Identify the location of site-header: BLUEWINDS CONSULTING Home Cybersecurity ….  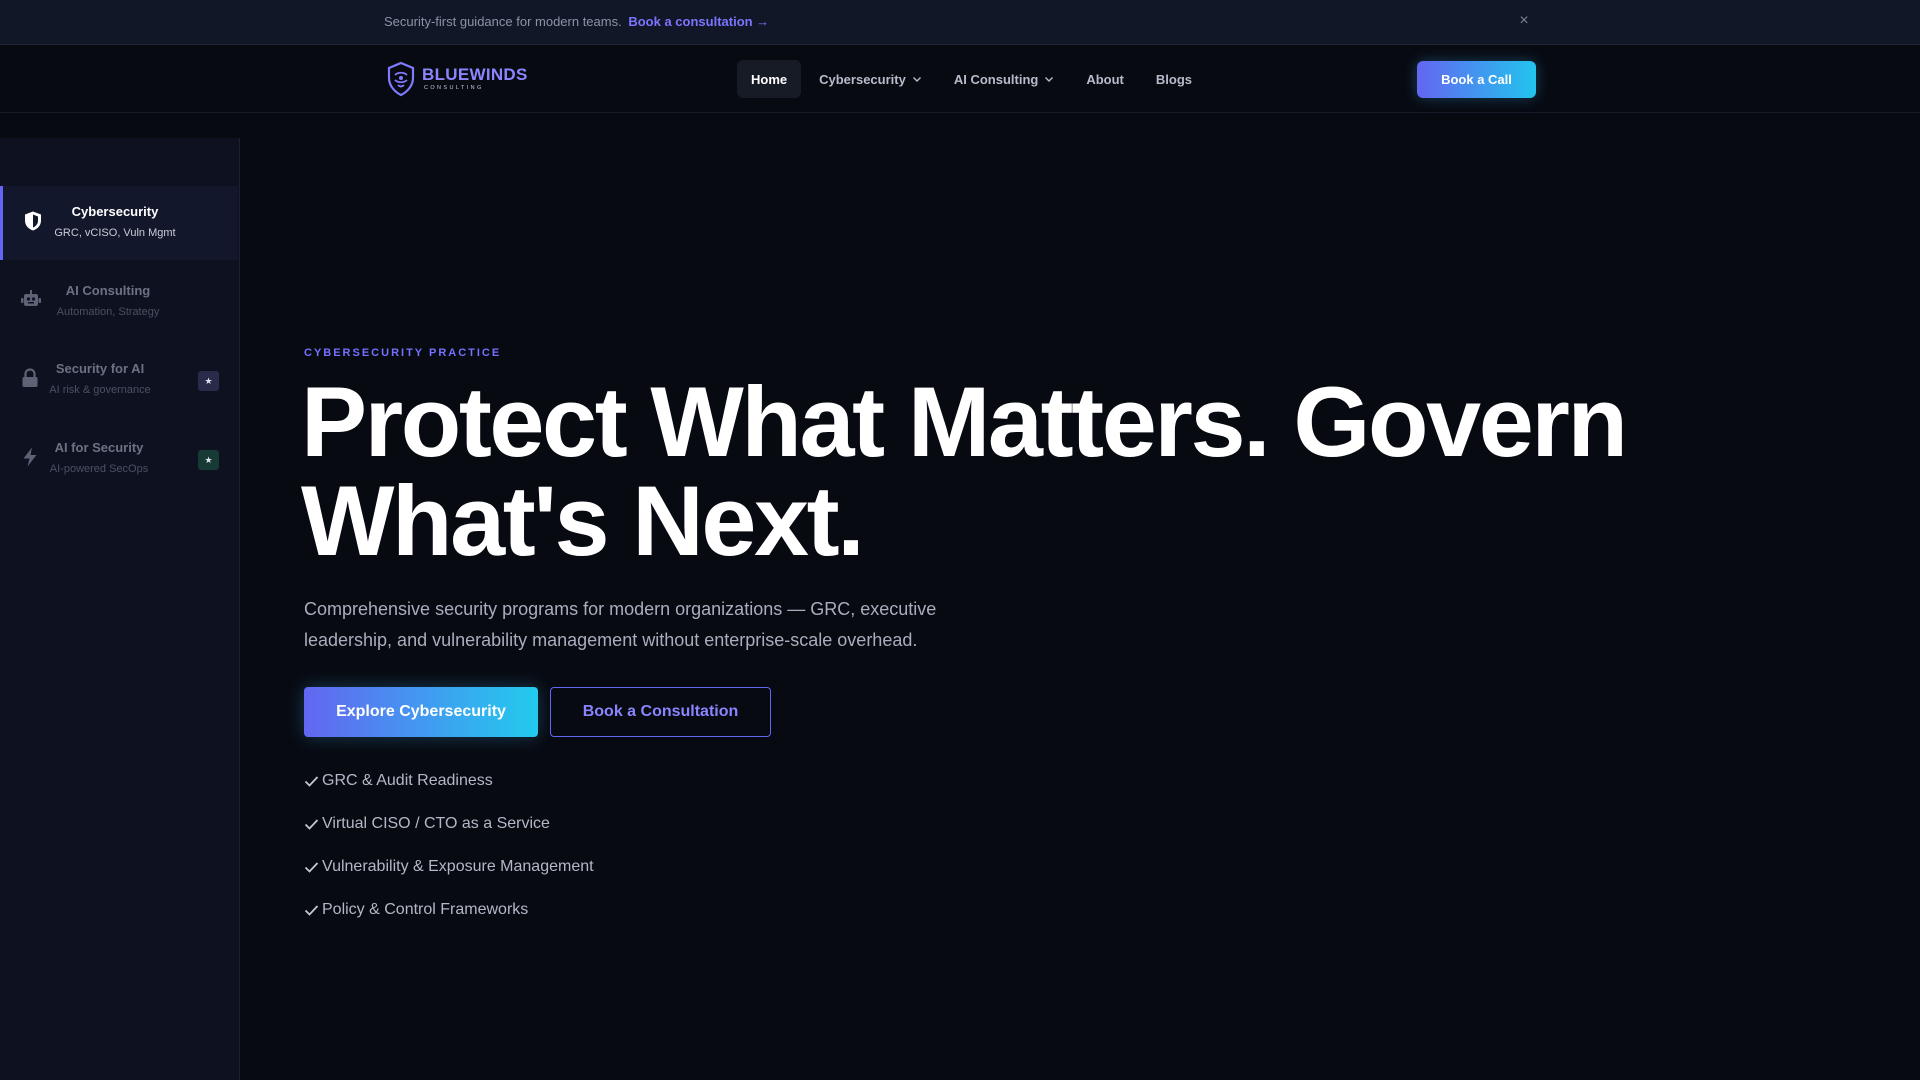
(960, 79).